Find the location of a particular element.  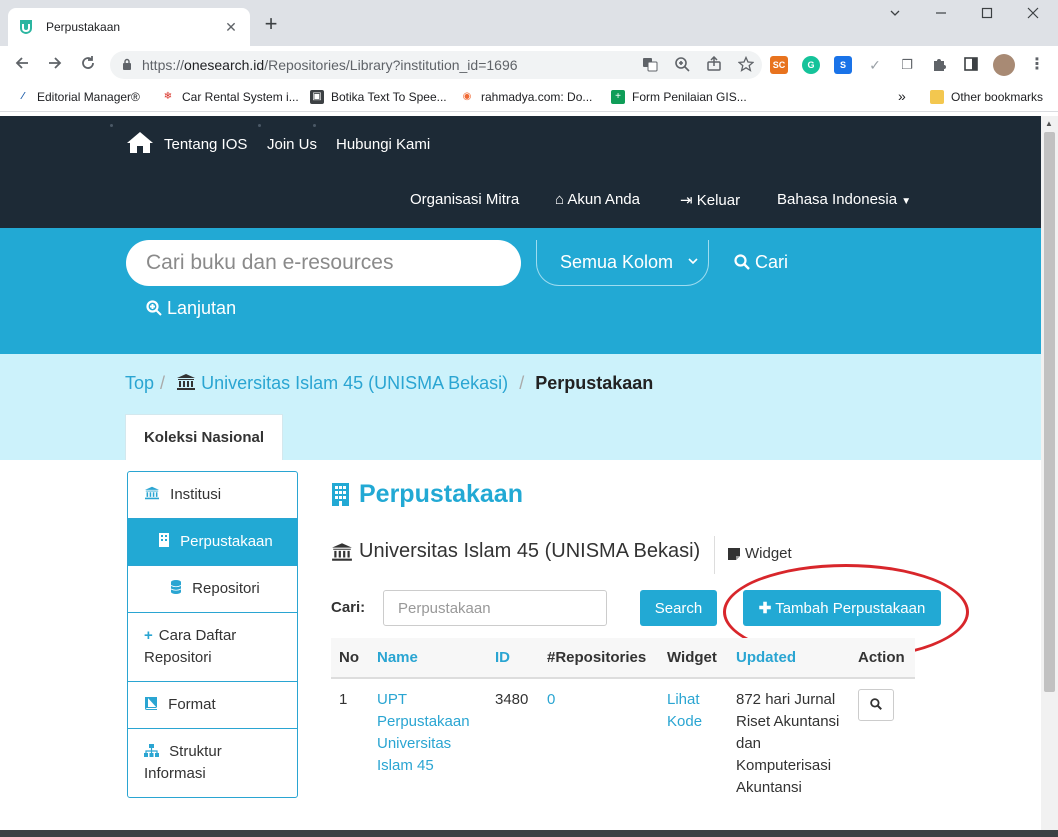

robot-icon: ▣ is located at coordinates (317, 97).